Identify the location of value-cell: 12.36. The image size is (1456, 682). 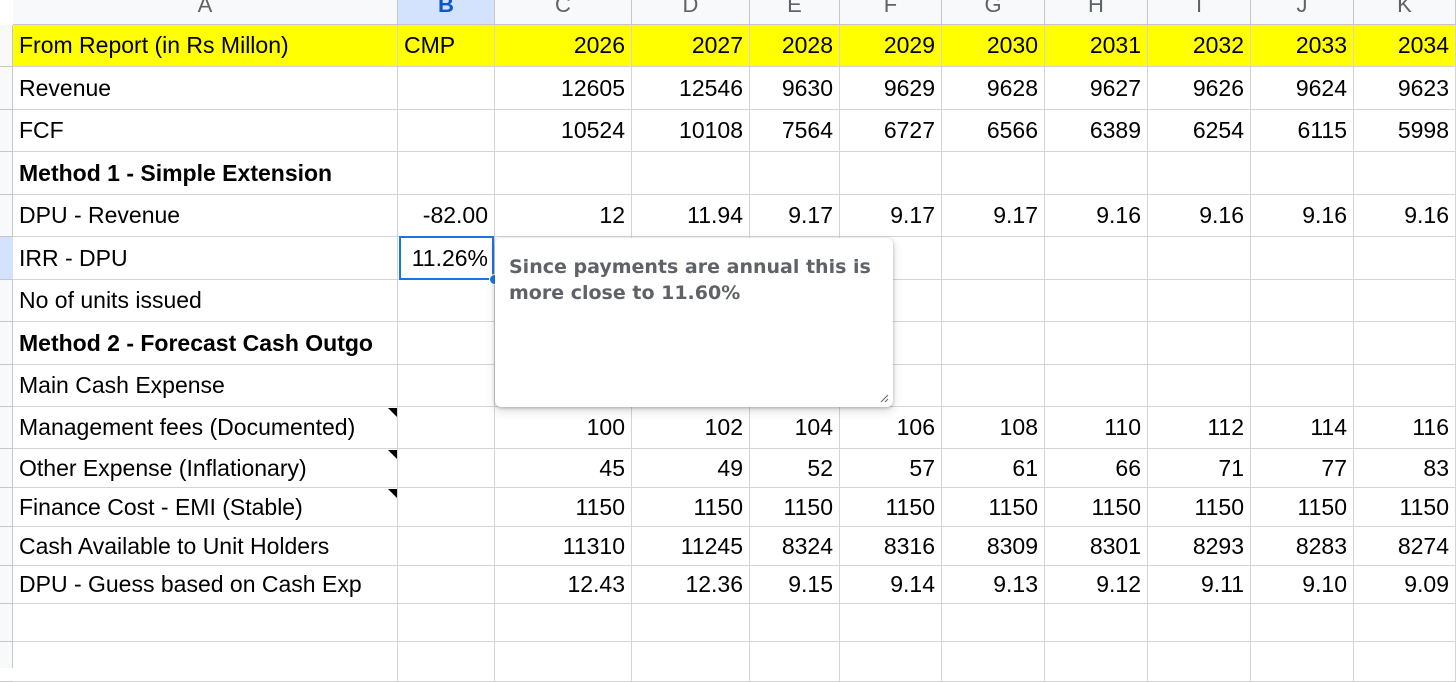
(691, 585).